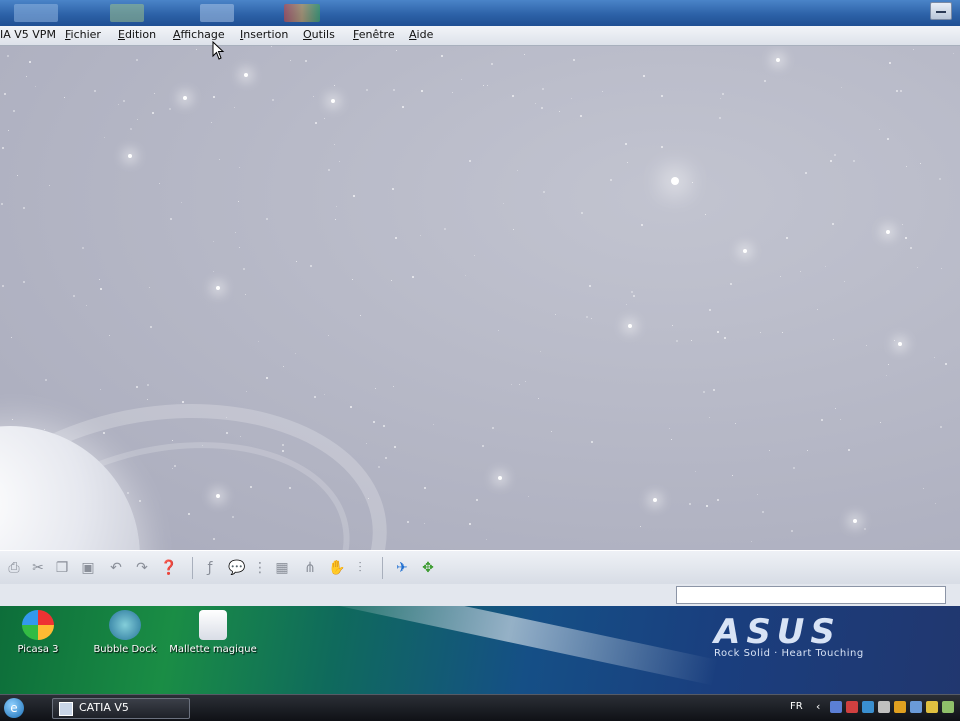  I want to click on tree-icon: ⋔, so click(310, 568).